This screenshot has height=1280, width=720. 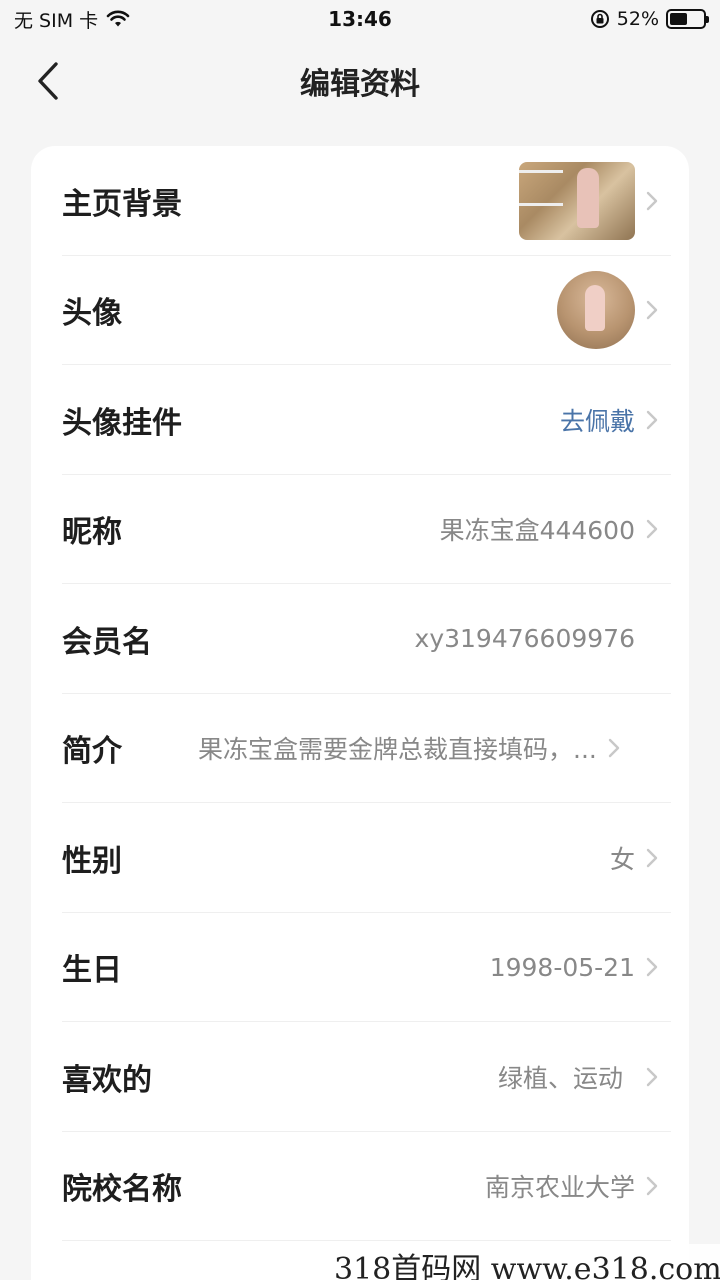 What do you see at coordinates (360, 1077) in the screenshot?
I see `row-likes: 喜欢的 绿植、运动` at bounding box center [360, 1077].